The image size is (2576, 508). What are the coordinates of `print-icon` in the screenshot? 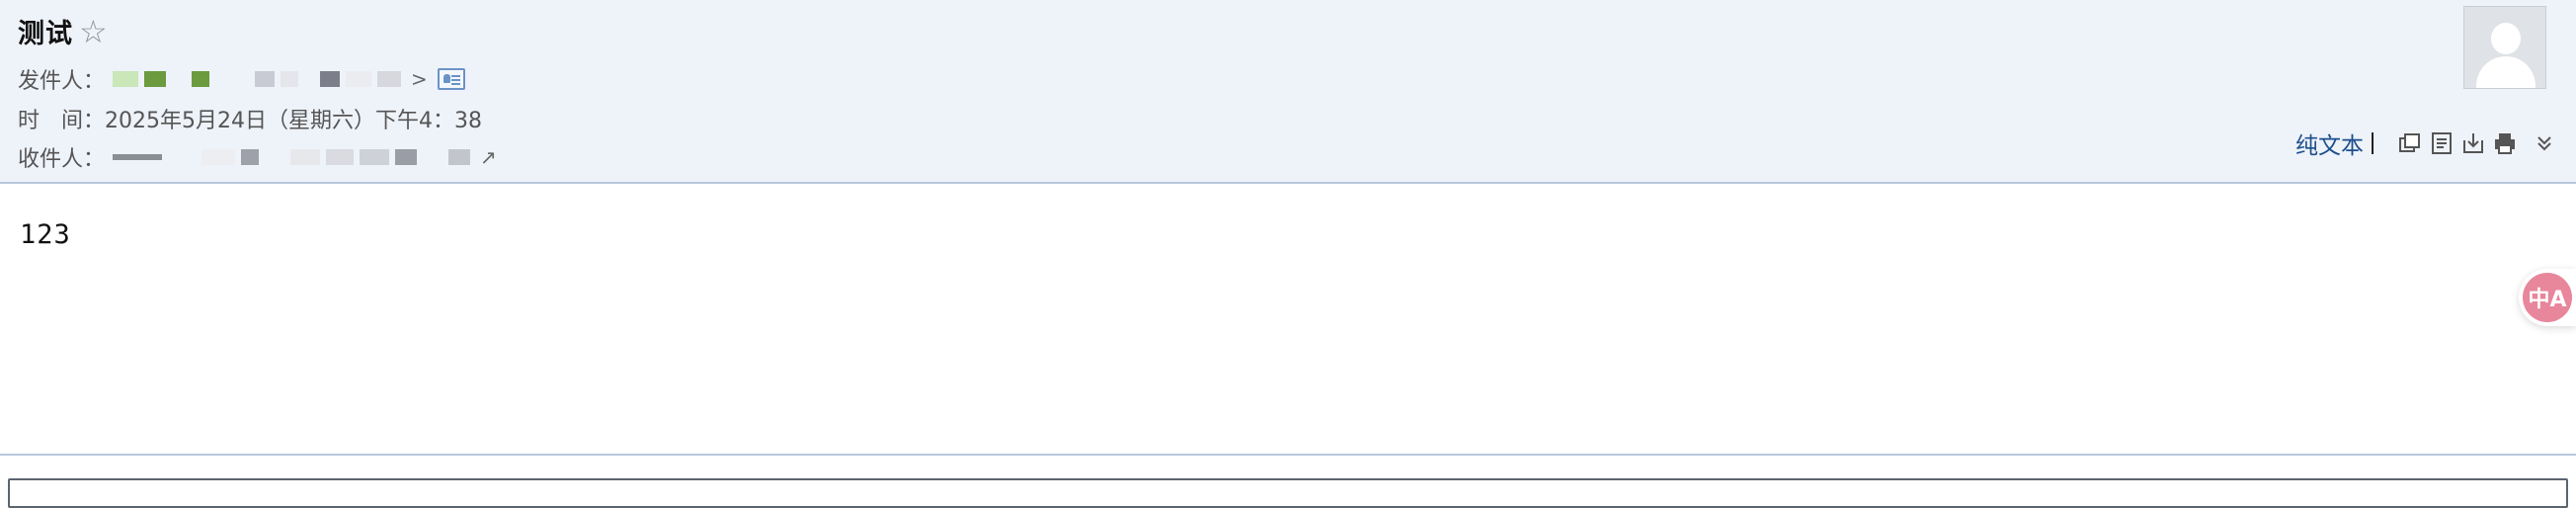 It's located at (2505, 143).